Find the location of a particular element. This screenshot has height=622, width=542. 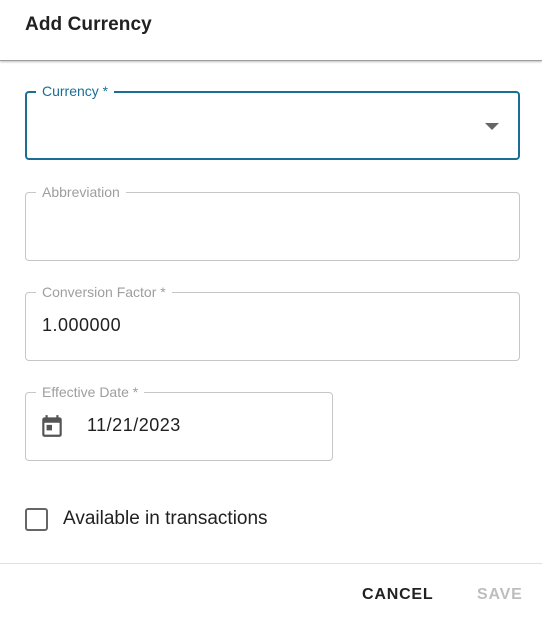

abbreviation-label: Abbreviation is located at coordinates (81, 192).